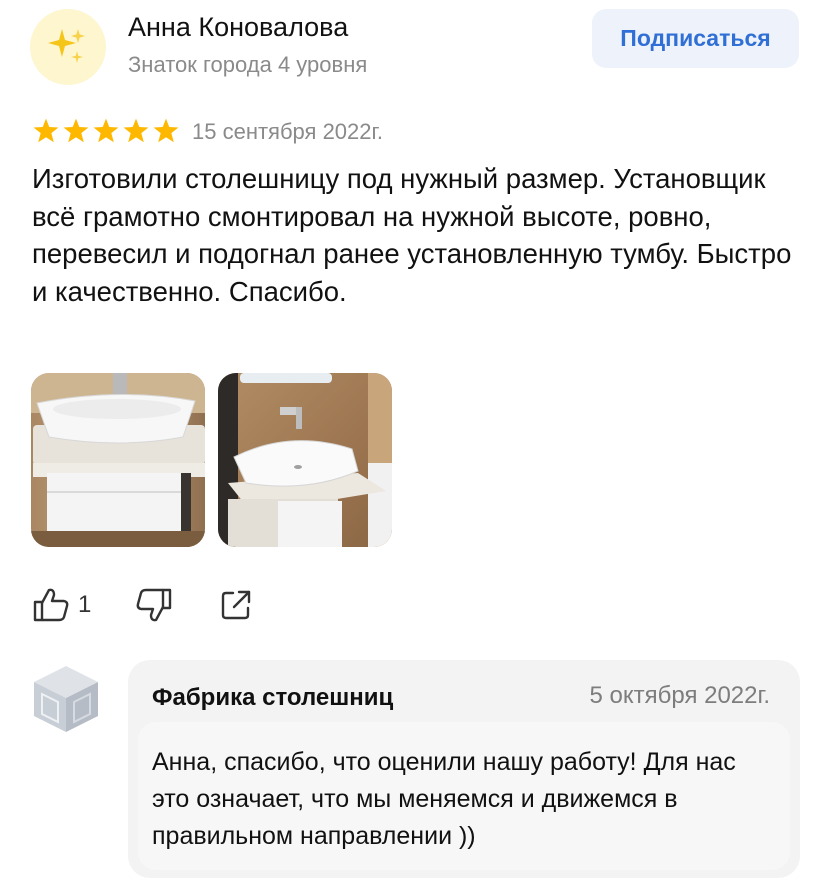 Image resolution: width=828 pixels, height=896 pixels. Describe the element at coordinates (680, 695) in the screenshot. I see `reply-date: 5 октября 2022г.` at that location.